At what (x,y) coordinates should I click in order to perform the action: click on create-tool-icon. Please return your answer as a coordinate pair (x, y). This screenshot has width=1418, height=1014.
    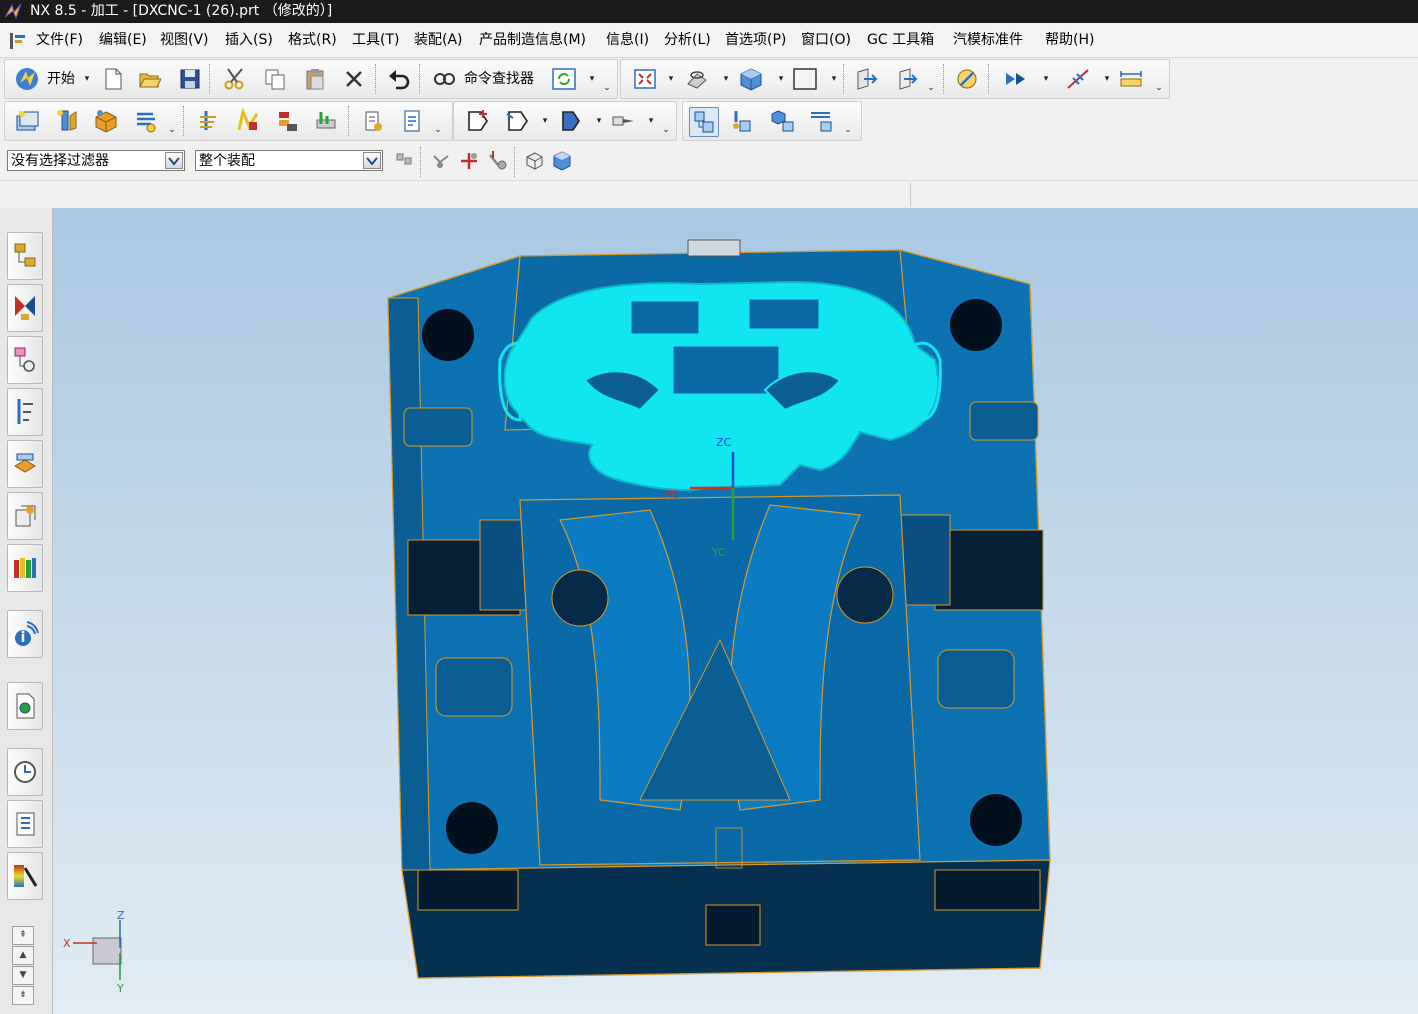
    Looking at the image, I should click on (67, 121).